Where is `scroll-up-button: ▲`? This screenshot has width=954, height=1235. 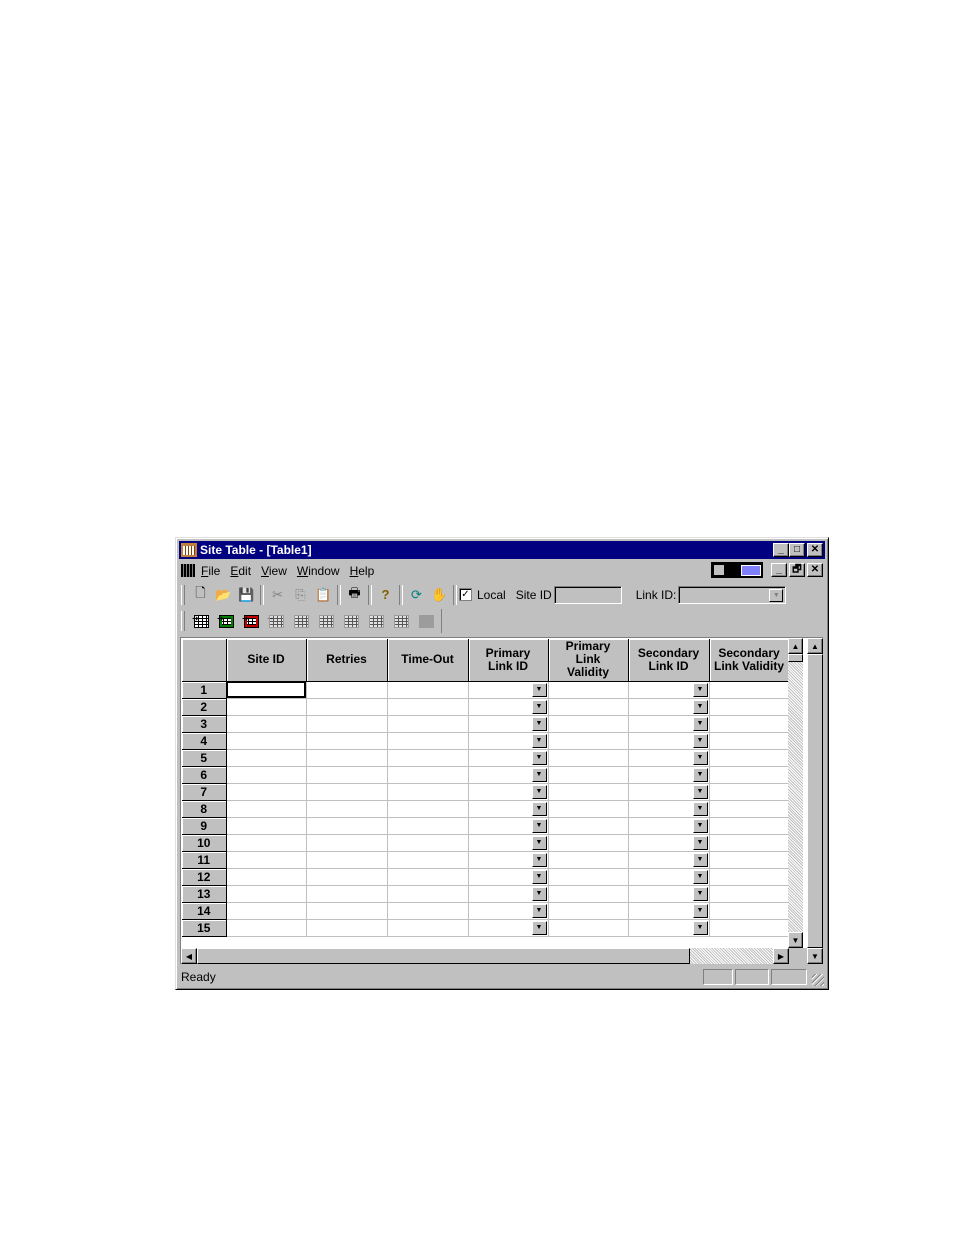 scroll-up-button: ▲ is located at coordinates (815, 646).